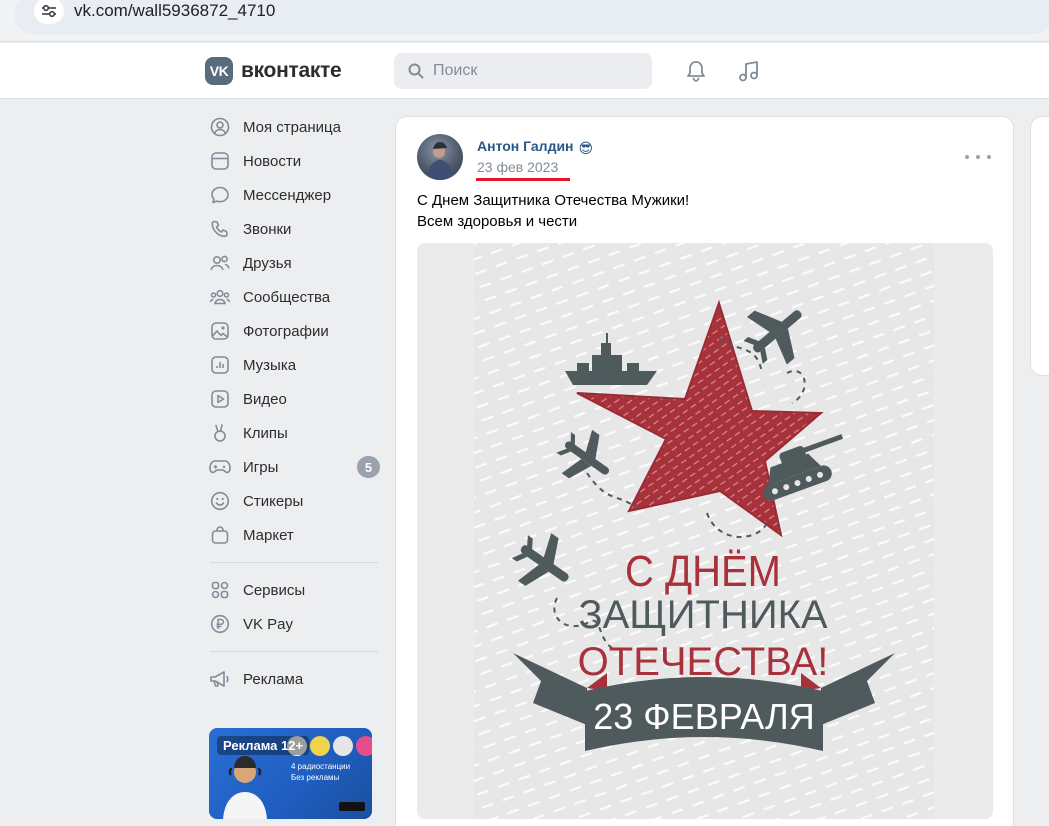 Image resolution: width=1049 pixels, height=826 pixels. What do you see at coordinates (553, 200) in the screenshot?
I see `post-text-line-1: С Днем Защитника Отечества Мужики!` at bounding box center [553, 200].